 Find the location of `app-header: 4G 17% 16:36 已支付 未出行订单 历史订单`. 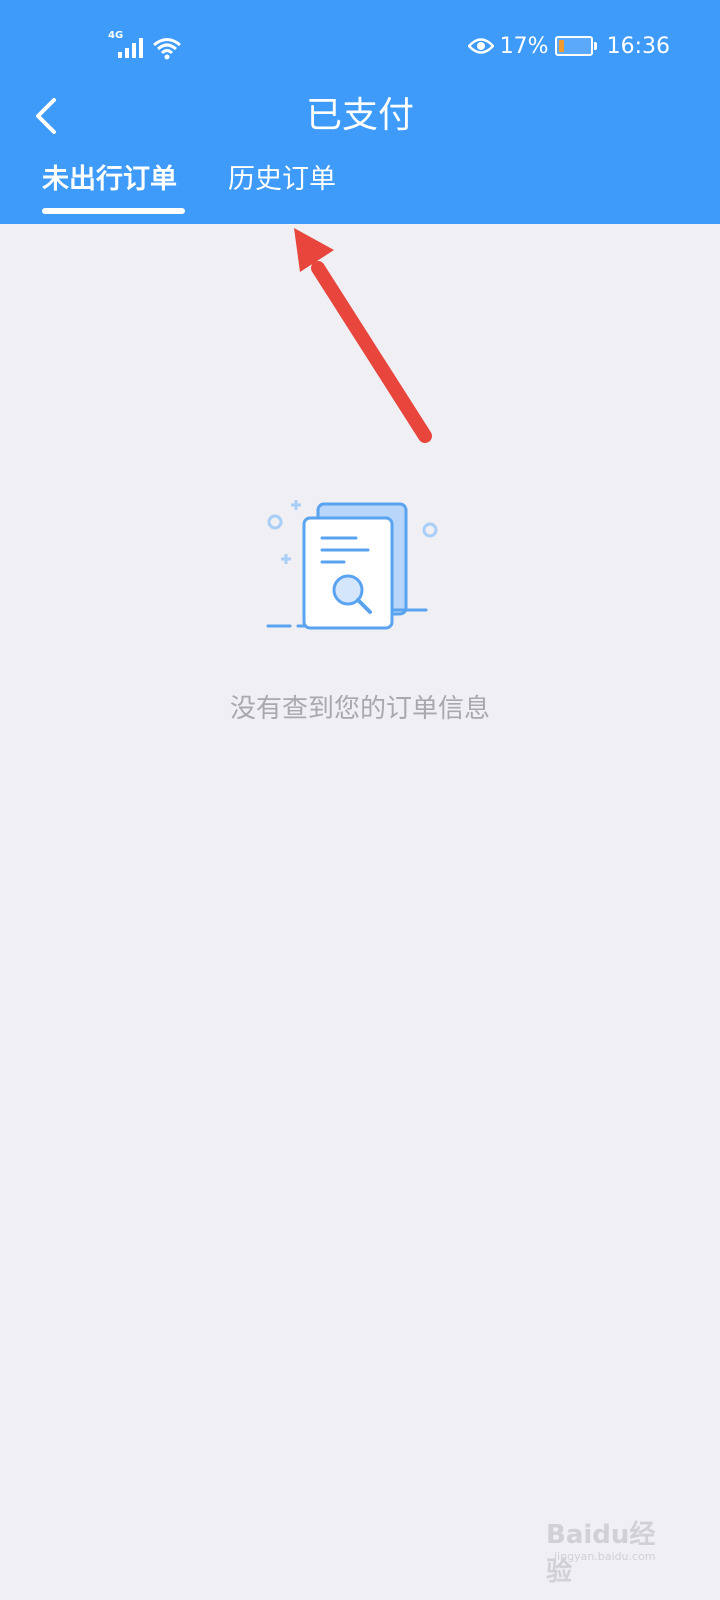

app-header: 4G 17% 16:36 已支付 未出行订单 历史订单 is located at coordinates (360, 112).